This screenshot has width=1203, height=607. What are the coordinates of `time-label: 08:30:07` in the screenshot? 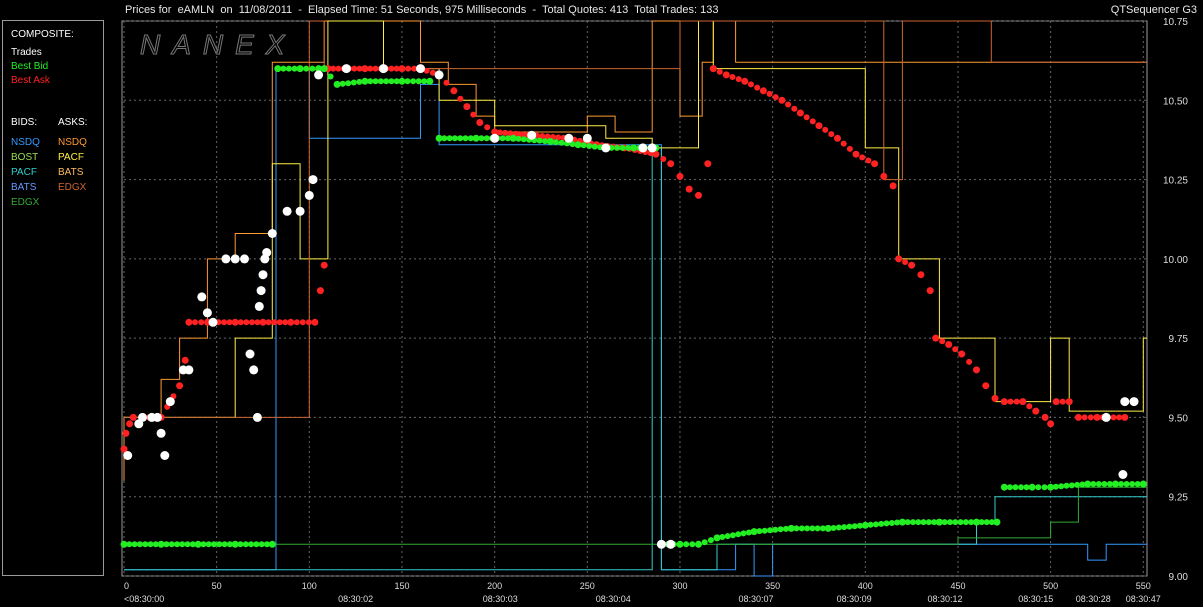 It's located at (755, 599).